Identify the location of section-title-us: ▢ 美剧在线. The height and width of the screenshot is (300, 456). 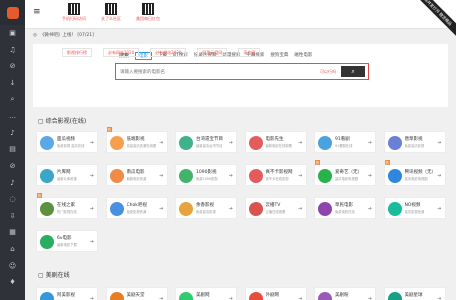
(54, 275).